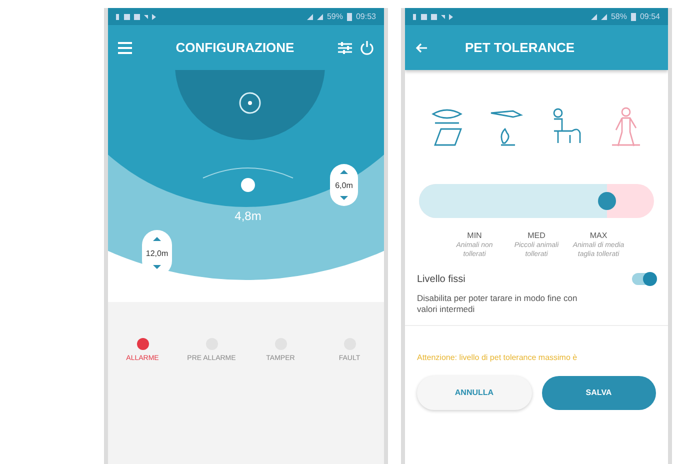 The image size is (696, 464). What do you see at coordinates (644, 279) in the screenshot?
I see `toggle-switch` at bounding box center [644, 279].